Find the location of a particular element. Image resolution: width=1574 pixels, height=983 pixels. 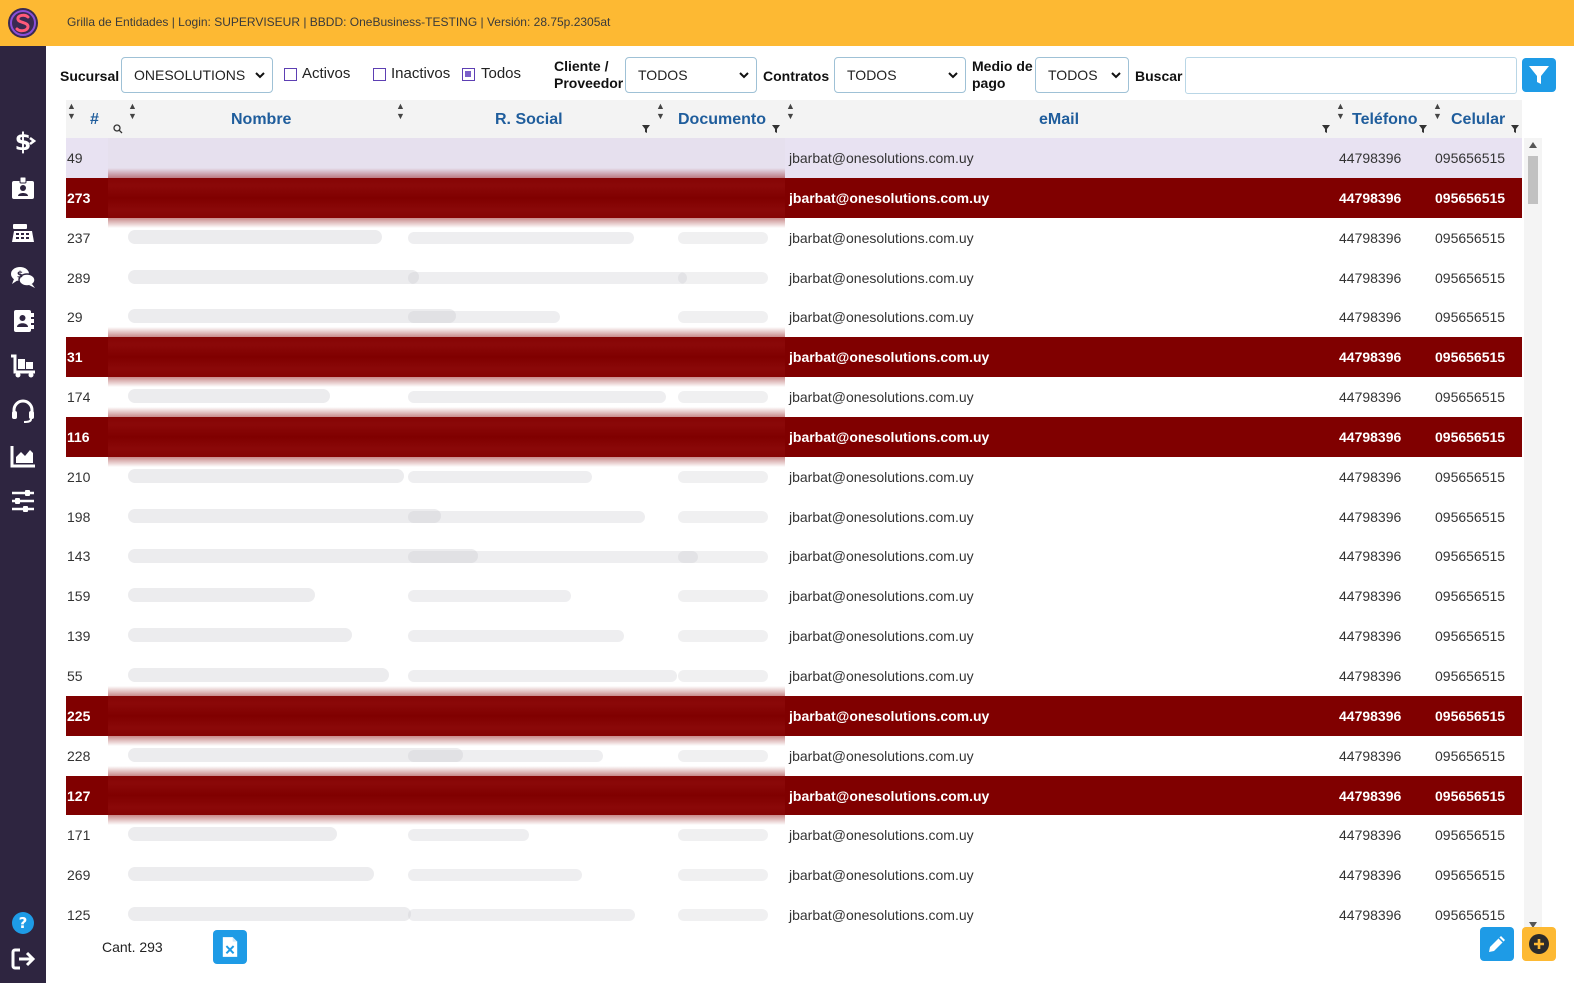

column-header-telefono: Teléfono is located at coordinates (1384, 120).